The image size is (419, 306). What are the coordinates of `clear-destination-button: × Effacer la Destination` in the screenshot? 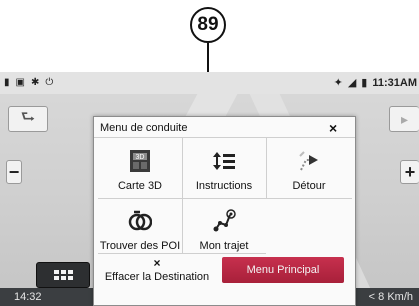 It's located at (157, 274).